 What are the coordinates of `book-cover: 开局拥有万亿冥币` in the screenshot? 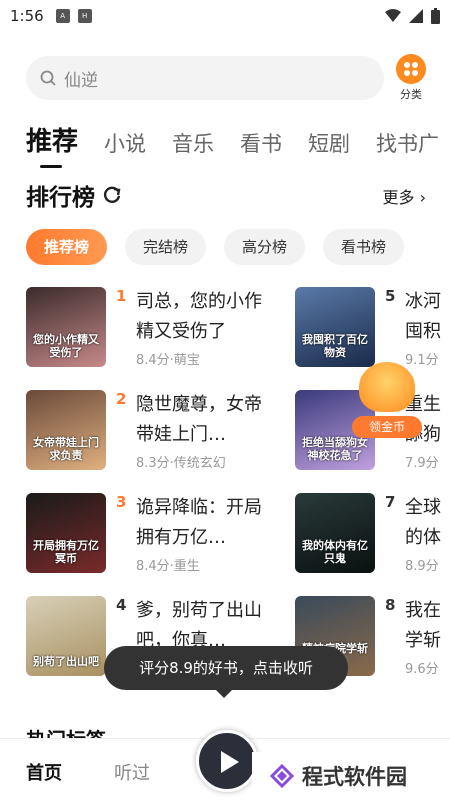 It's located at (66, 533).